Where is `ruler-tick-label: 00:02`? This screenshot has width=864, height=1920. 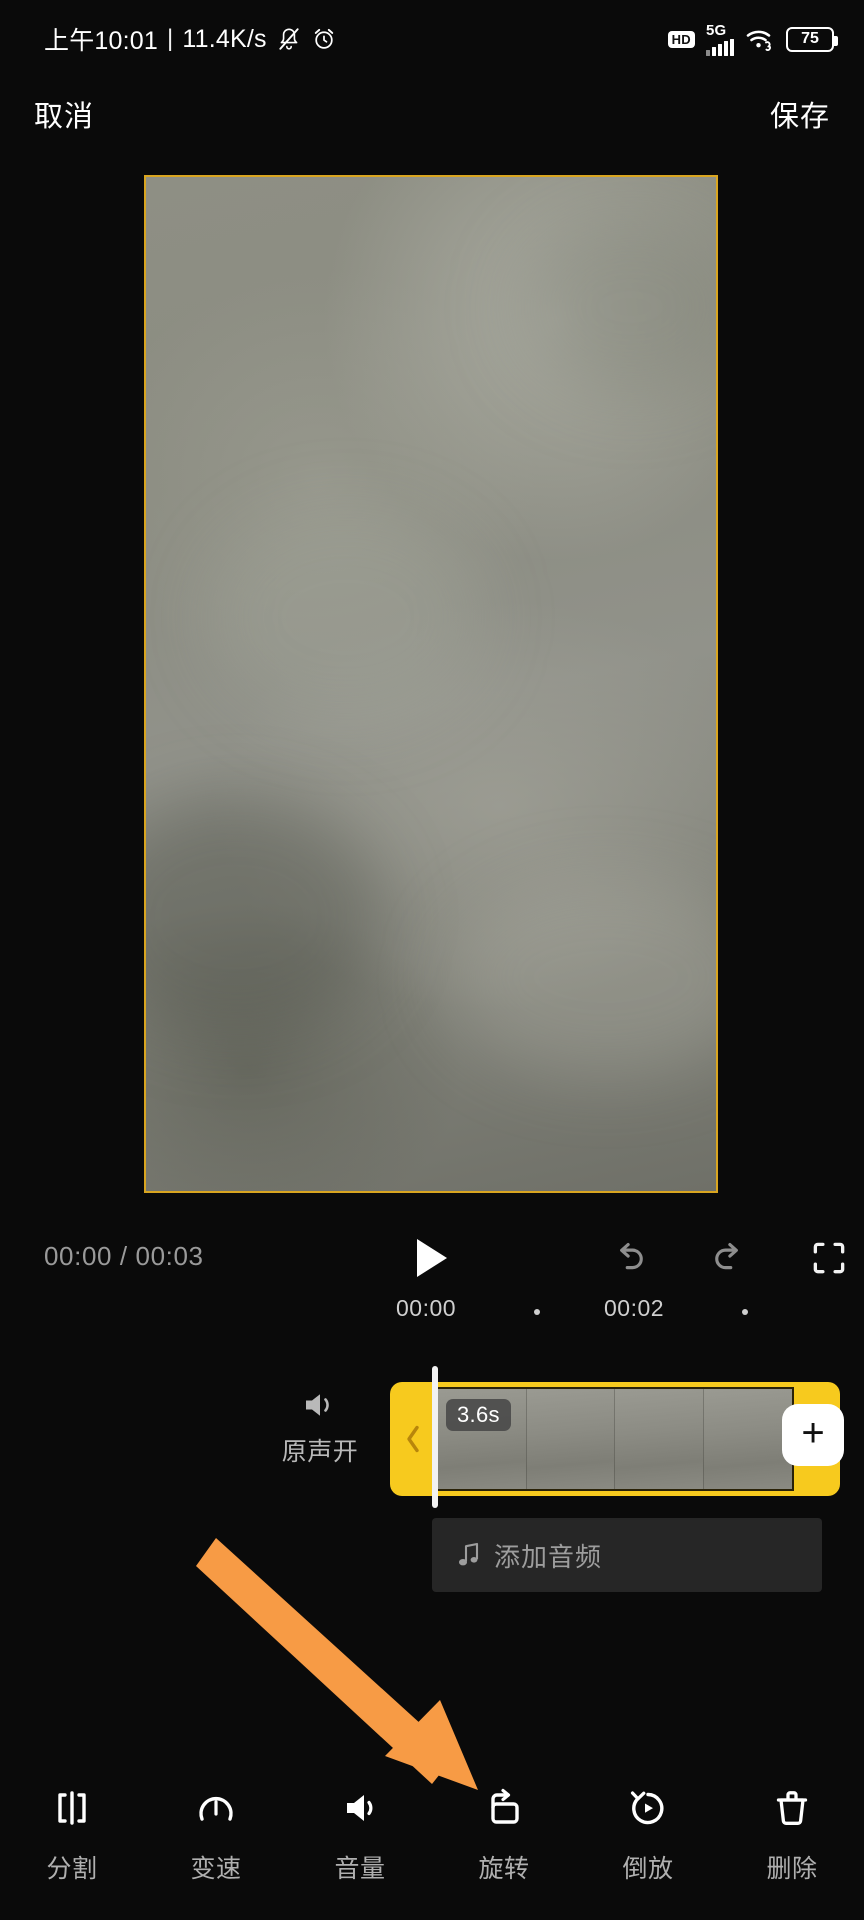 ruler-tick-label: 00:02 is located at coordinates (634, 1308).